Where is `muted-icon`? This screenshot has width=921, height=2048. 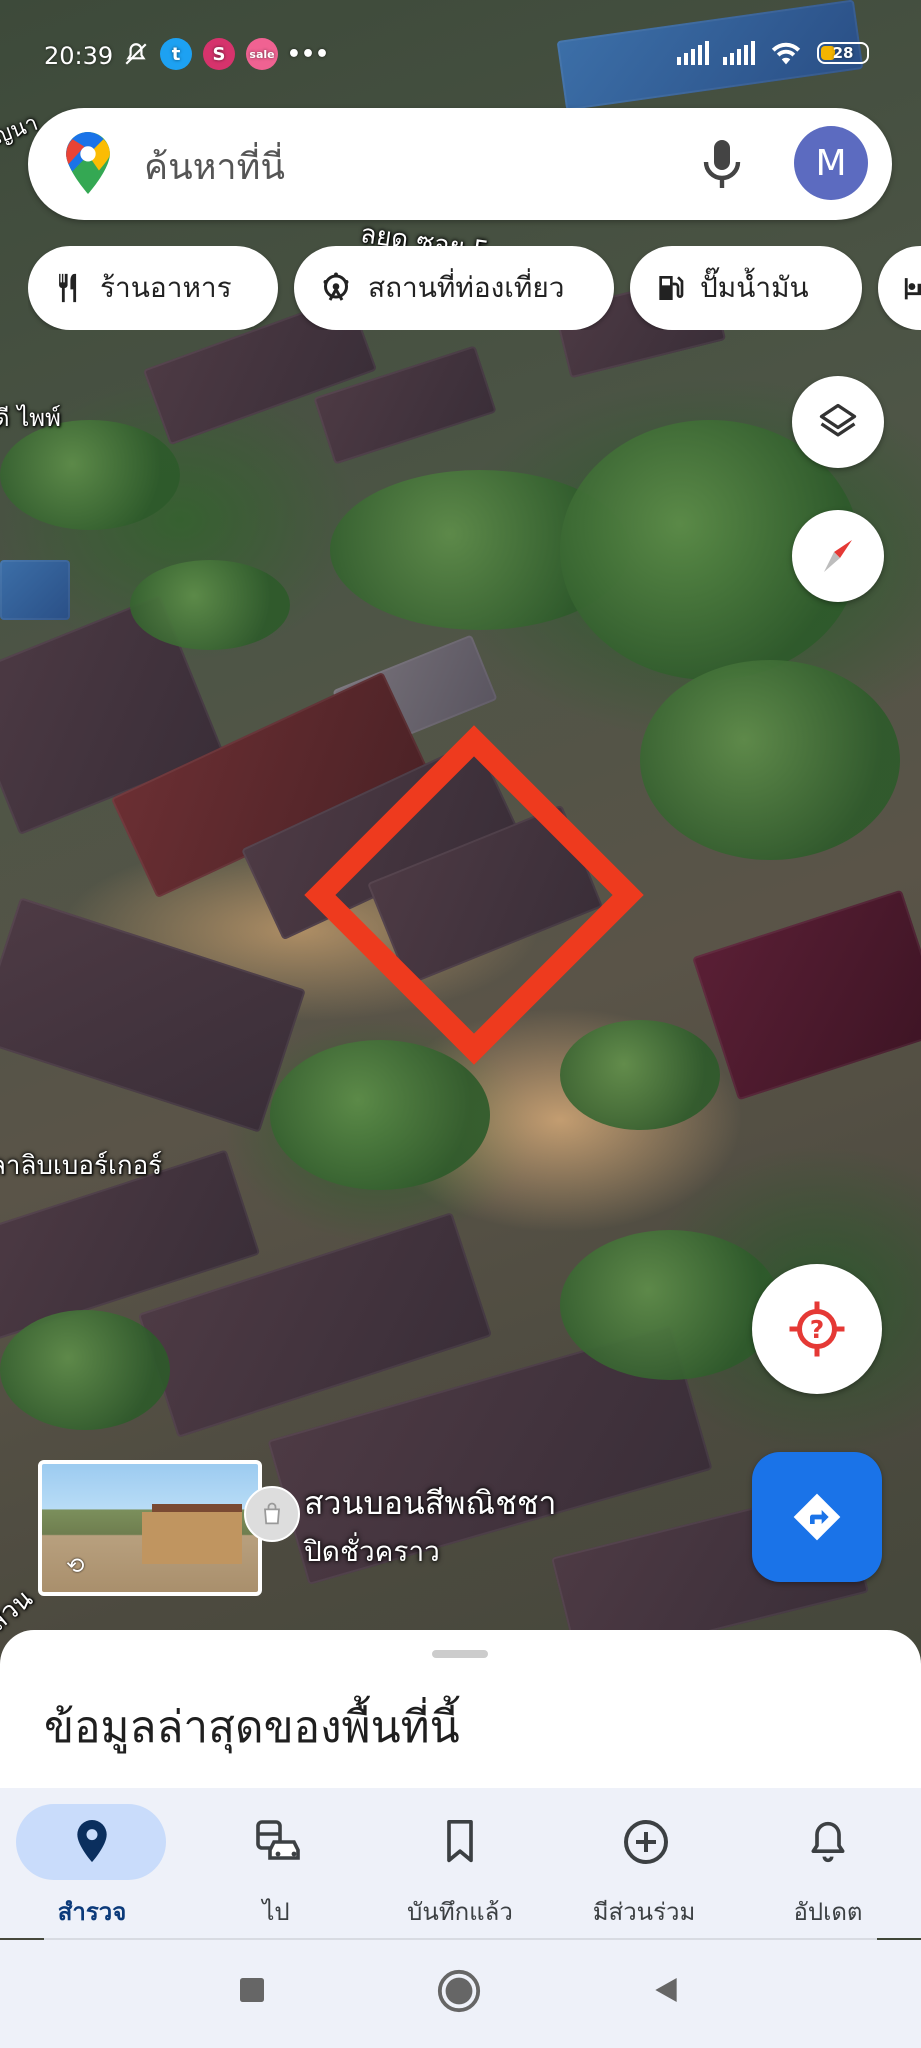
muted-icon is located at coordinates (136, 54).